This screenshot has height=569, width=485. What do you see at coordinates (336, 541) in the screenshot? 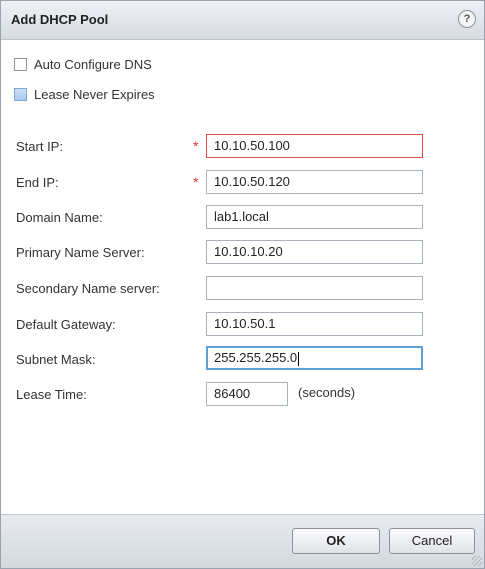
I see `ok-button: OK` at bounding box center [336, 541].